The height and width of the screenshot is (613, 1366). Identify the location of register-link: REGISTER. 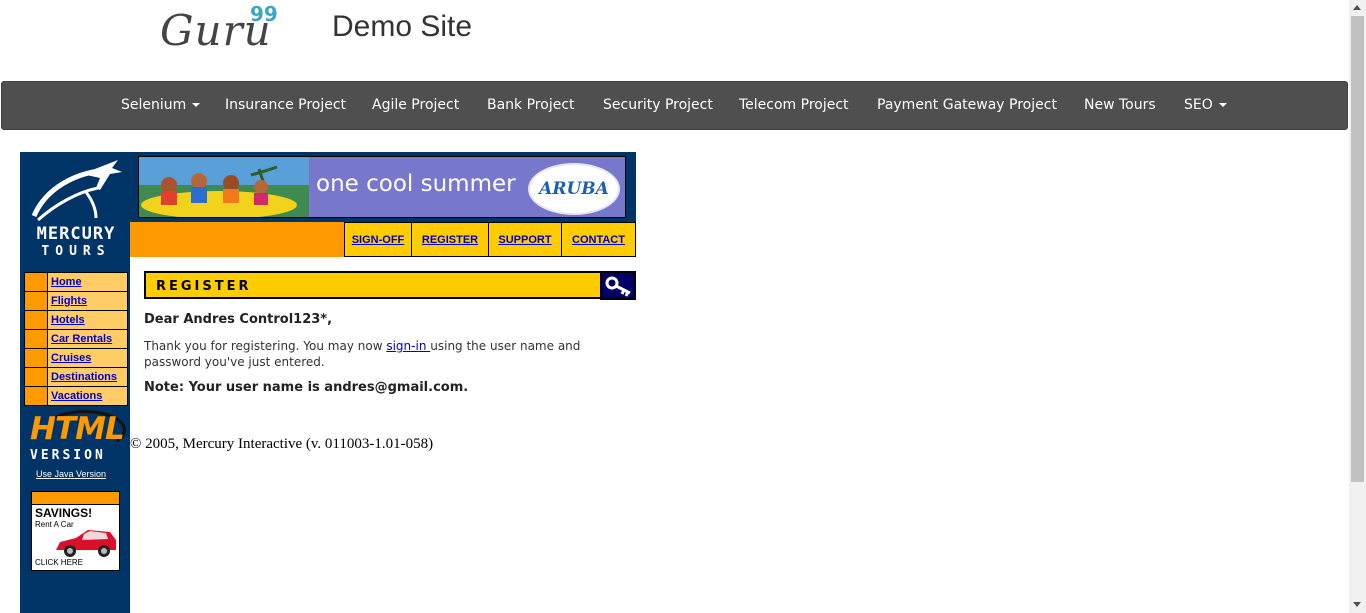
(450, 239).